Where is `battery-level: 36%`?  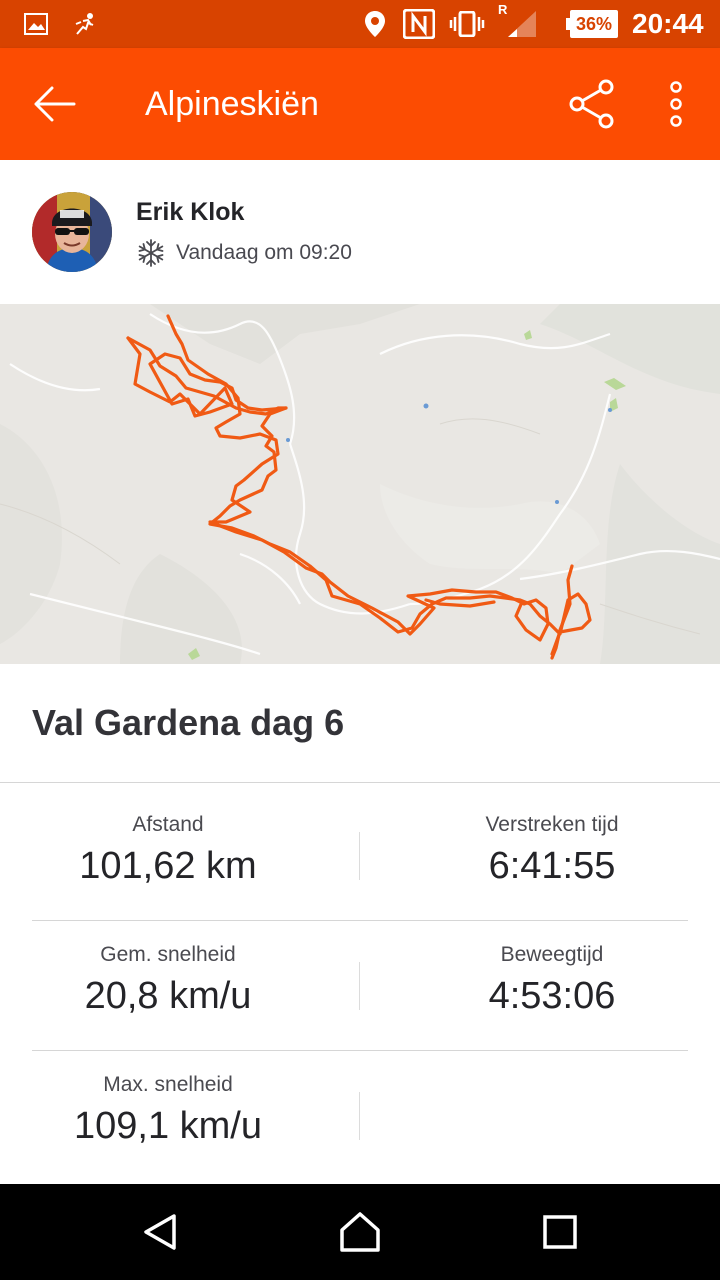 battery-level: 36% is located at coordinates (594, 24).